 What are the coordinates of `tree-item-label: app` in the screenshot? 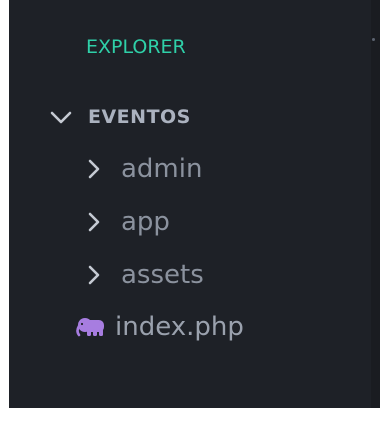 It's located at (145, 222).